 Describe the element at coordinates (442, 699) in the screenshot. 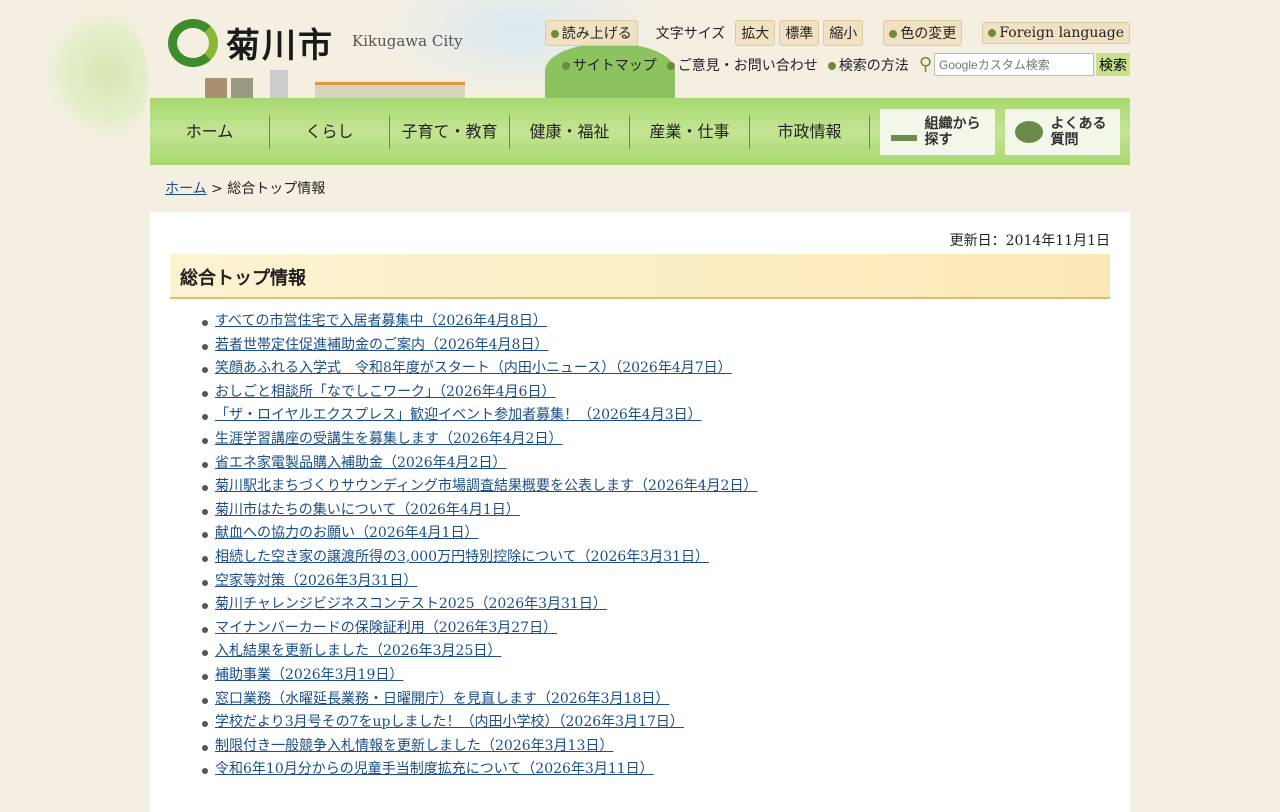

I see `news-link: 窓口業務（水曜延長業務・日曜開庁）を見直します（2026年3月18日）` at that location.